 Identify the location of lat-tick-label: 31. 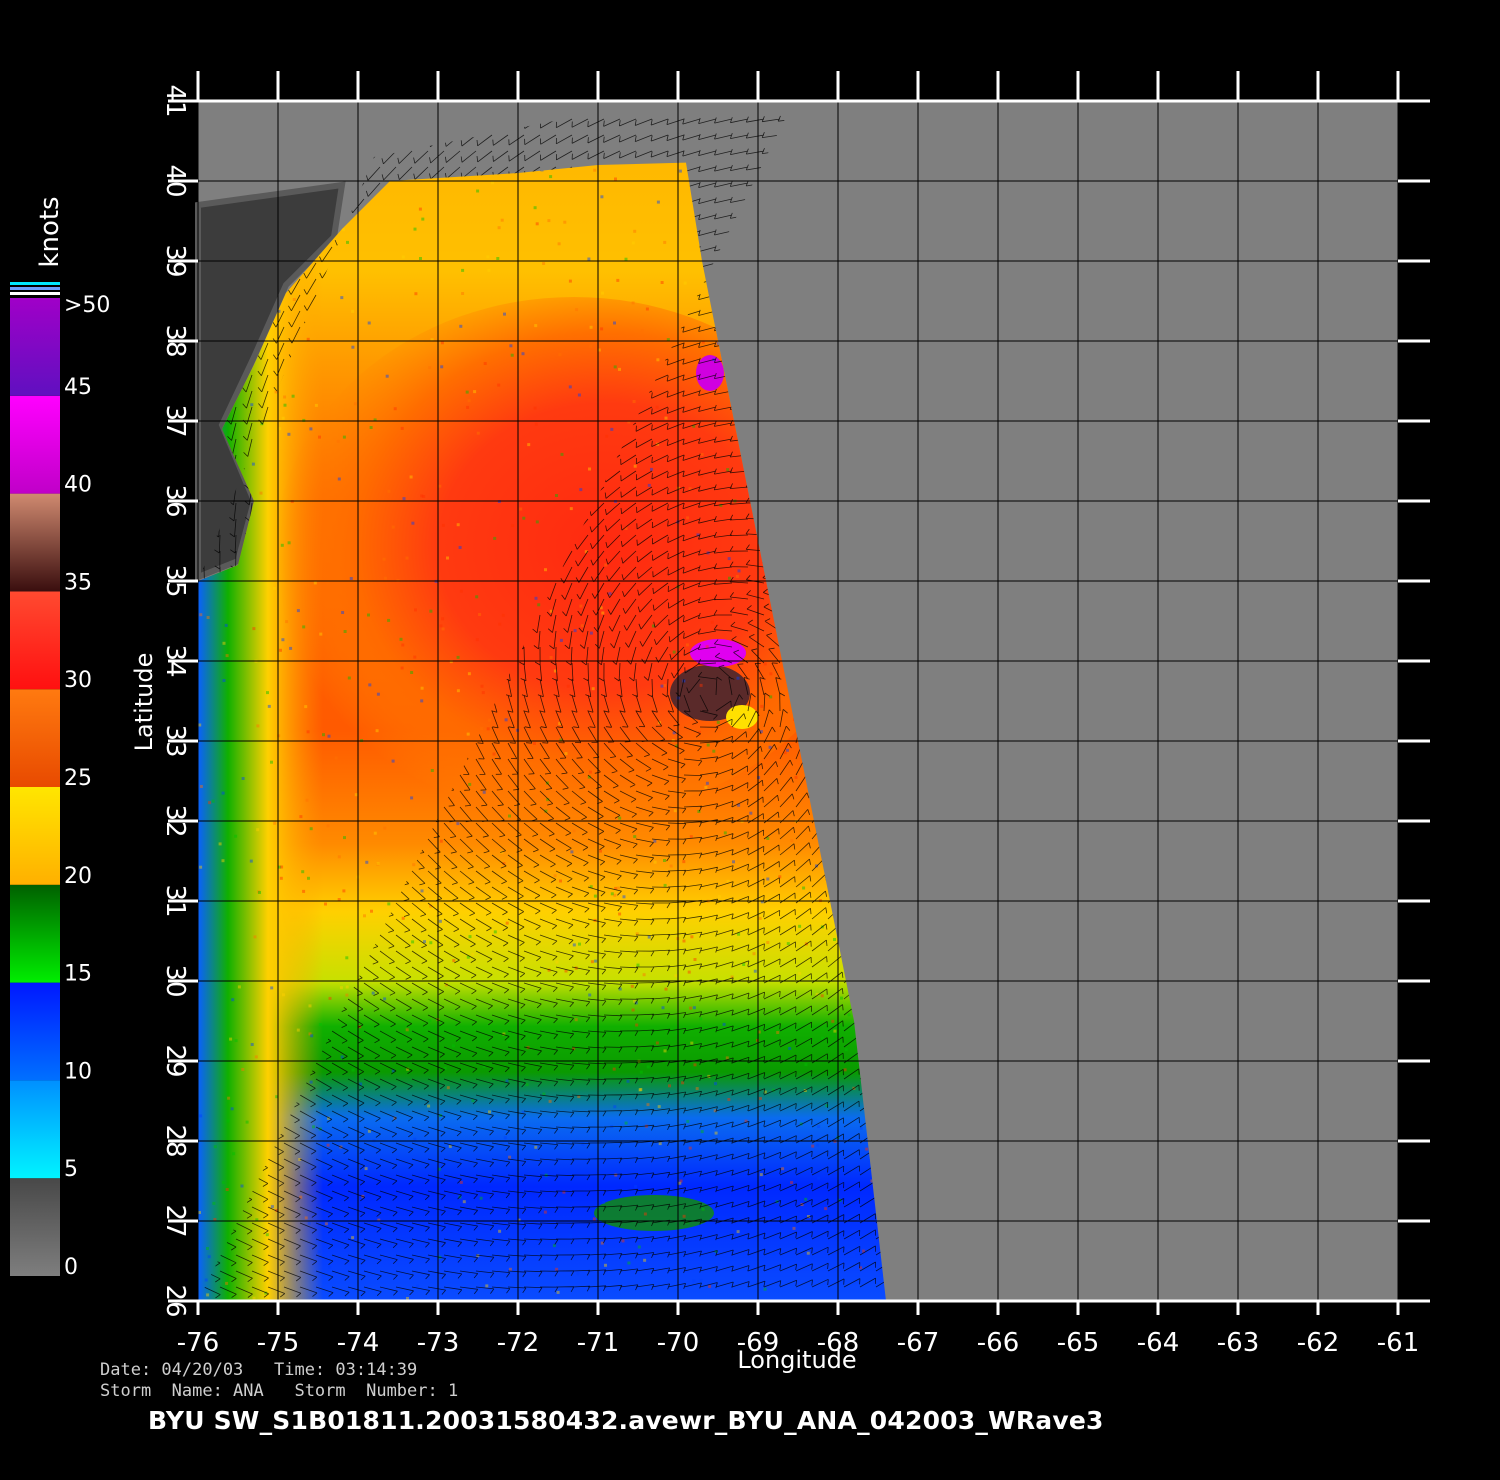
(175, 900).